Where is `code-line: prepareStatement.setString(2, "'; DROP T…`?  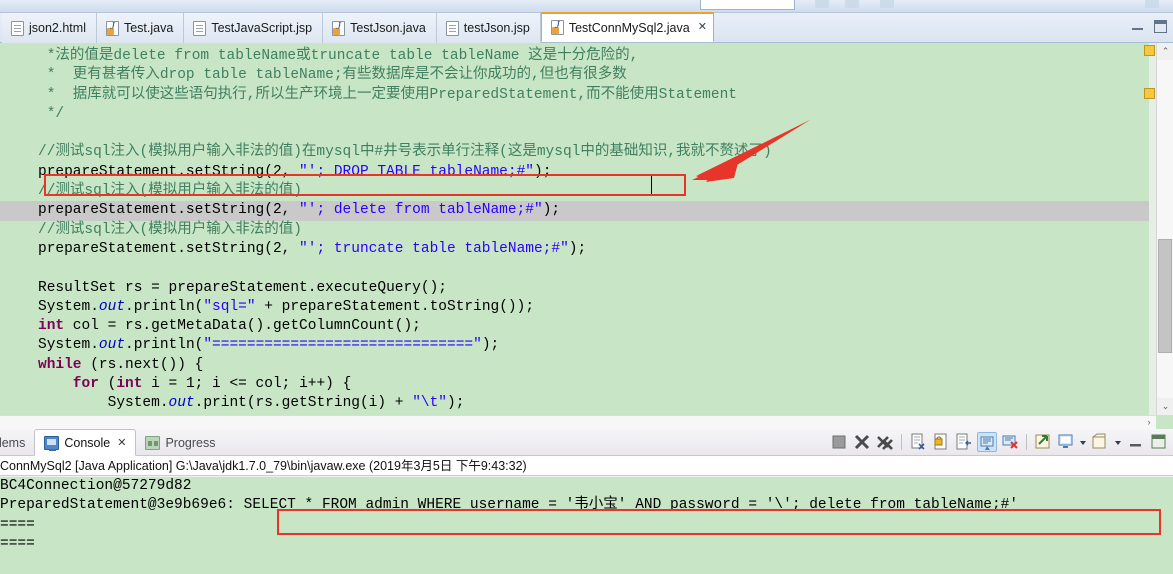 code-line: prepareStatement.setString(2, "'; DROP T… is located at coordinates (574, 172).